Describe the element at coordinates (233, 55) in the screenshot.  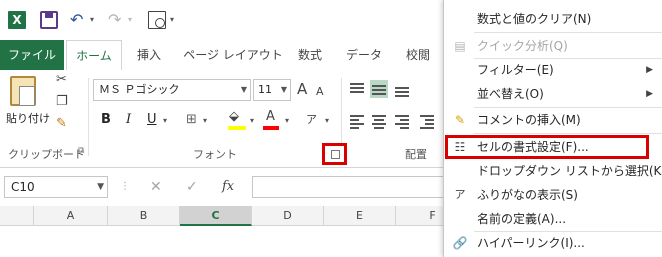
I see `tab-page-layout: ページ レイアウト` at that location.